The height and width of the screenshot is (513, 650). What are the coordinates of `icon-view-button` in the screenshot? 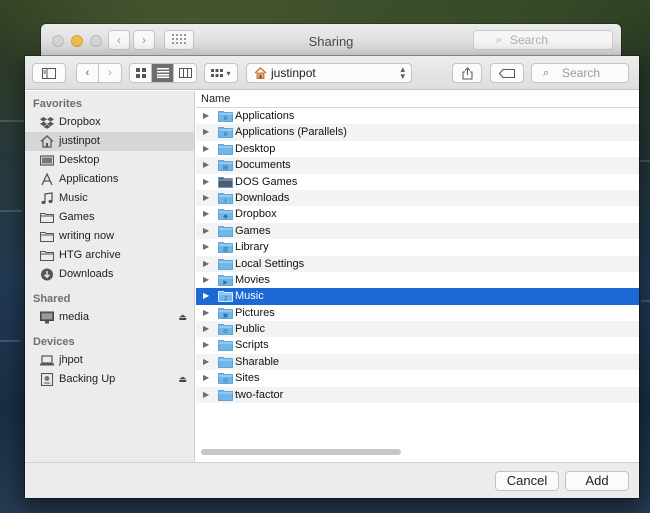 It's located at (141, 73).